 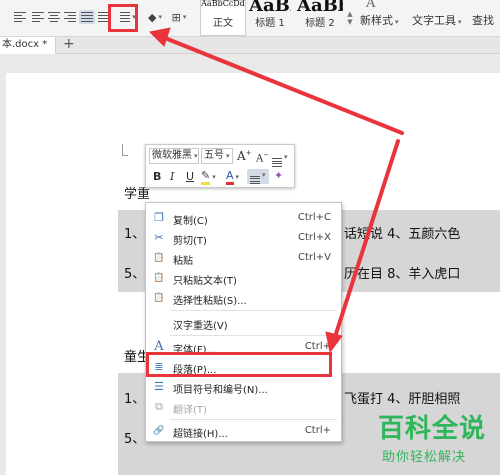 What do you see at coordinates (432, 429) in the screenshot?
I see `watermark-title: 百科全说` at bounding box center [432, 429].